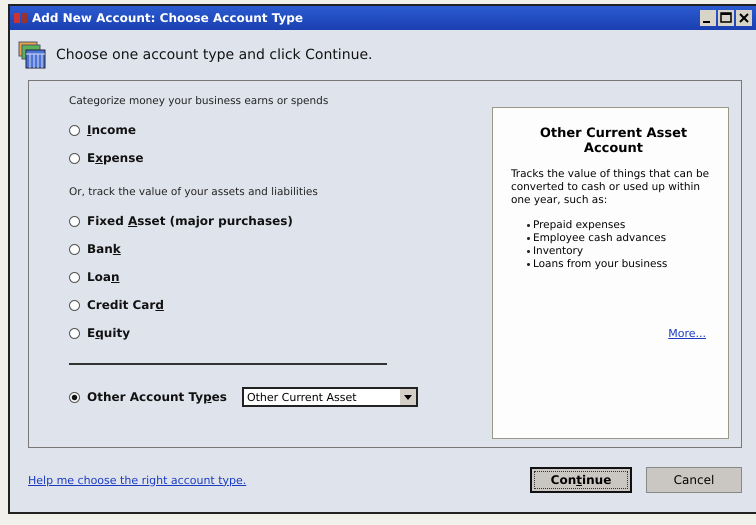 This screenshot has height=525, width=756. Describe the element at coordinates (194, 192) in the screenshot. I see `section-heading: Or, track the value of your assets and liabilities` at that location.